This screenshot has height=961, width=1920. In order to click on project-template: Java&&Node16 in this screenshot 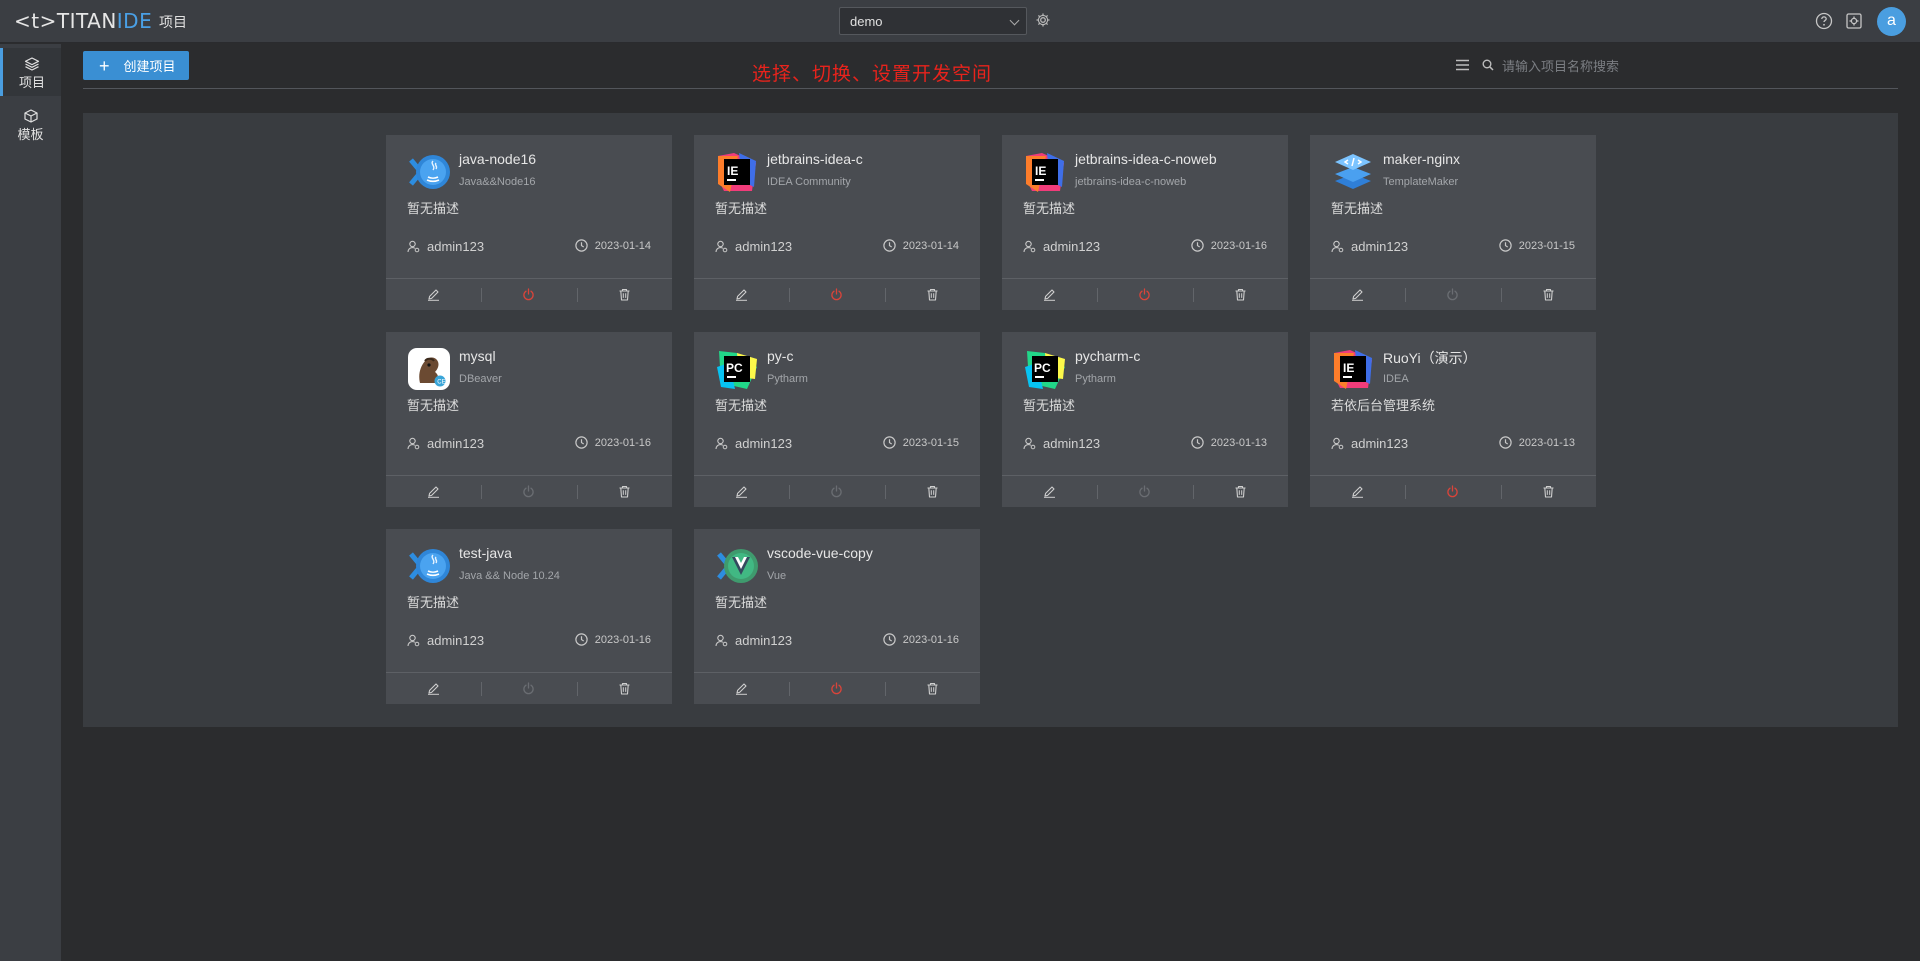, I will do `click(497, 182)`.